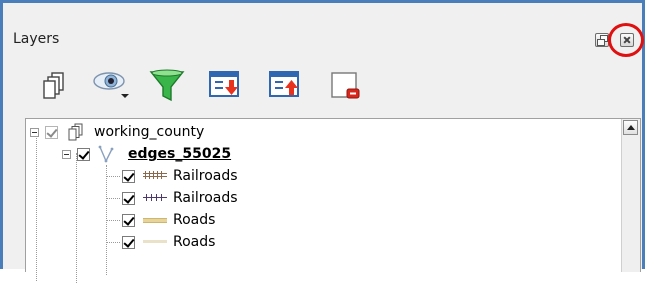 Image resolution: width=645 pixels, height=283 pixels. What do you see at coordinates (51, 132) in the screenshot?
I see `group-checkbox` at bounding box center [51, 132].